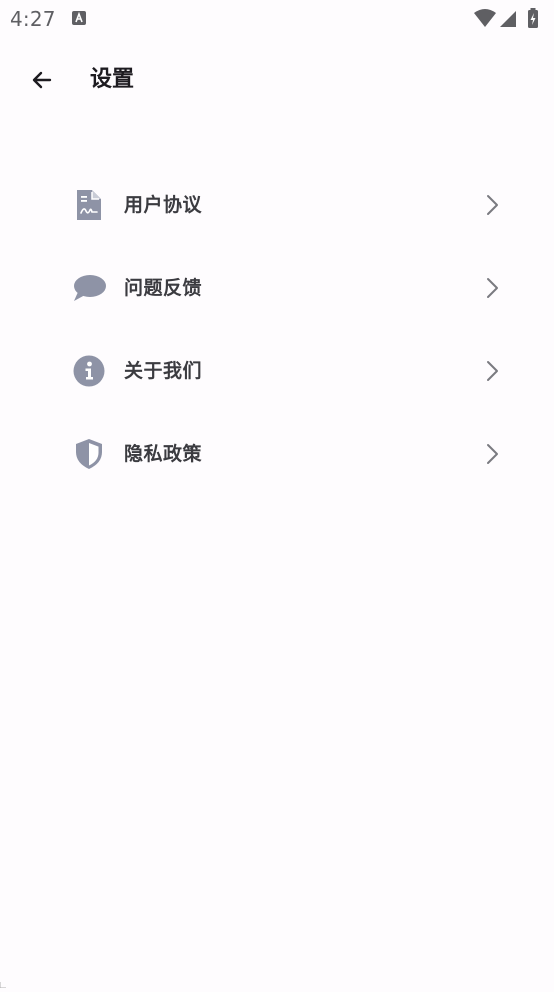 Image resolution: width=554 pixels, height=992 pixels. What do you see at coordinates (277, 19) in the screenshot?
I see `status-bar: 4:27` at bounding box center [277, 19].